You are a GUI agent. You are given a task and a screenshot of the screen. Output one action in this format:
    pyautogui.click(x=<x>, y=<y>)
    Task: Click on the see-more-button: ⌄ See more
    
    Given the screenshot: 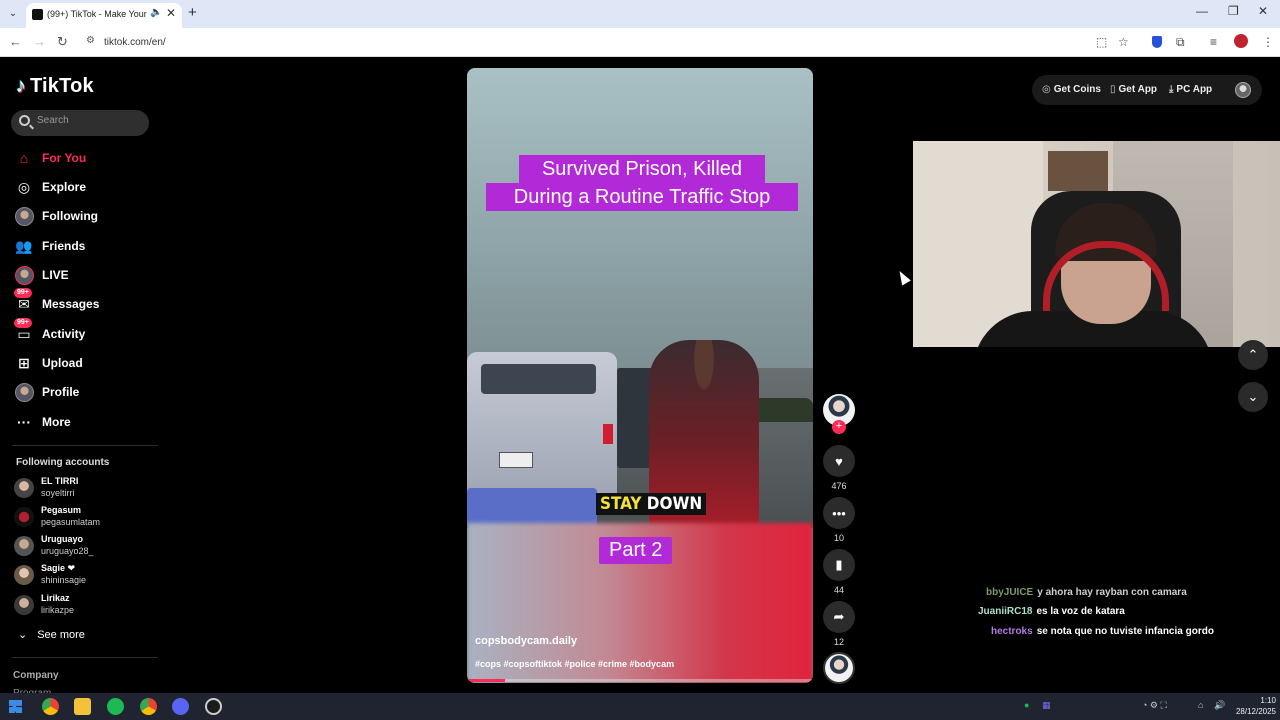 What is the action you would take?
    pyautogui.click(x=51, y=634)
    